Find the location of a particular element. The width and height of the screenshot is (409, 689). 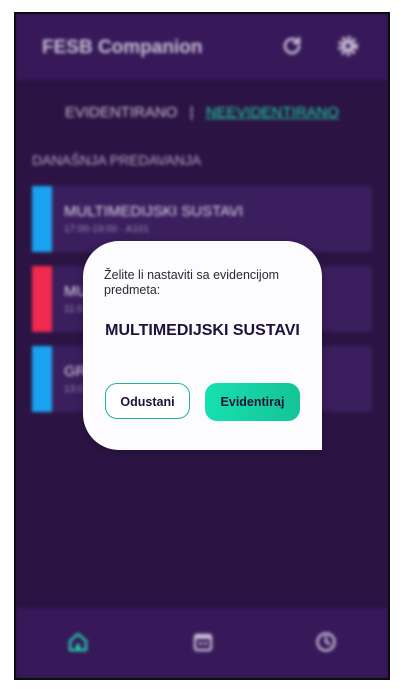

cancel-button: Odustani is located at coordinates (147, 401).